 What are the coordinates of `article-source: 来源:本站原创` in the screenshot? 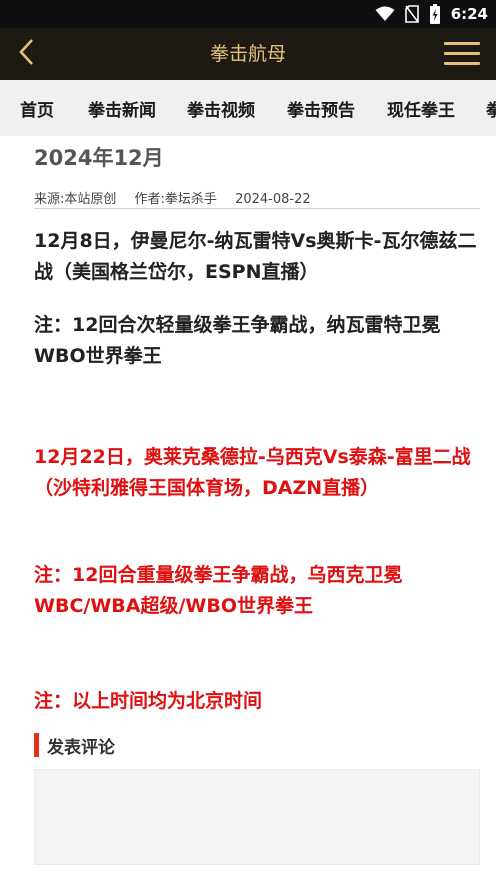 It's located at (75, 199).